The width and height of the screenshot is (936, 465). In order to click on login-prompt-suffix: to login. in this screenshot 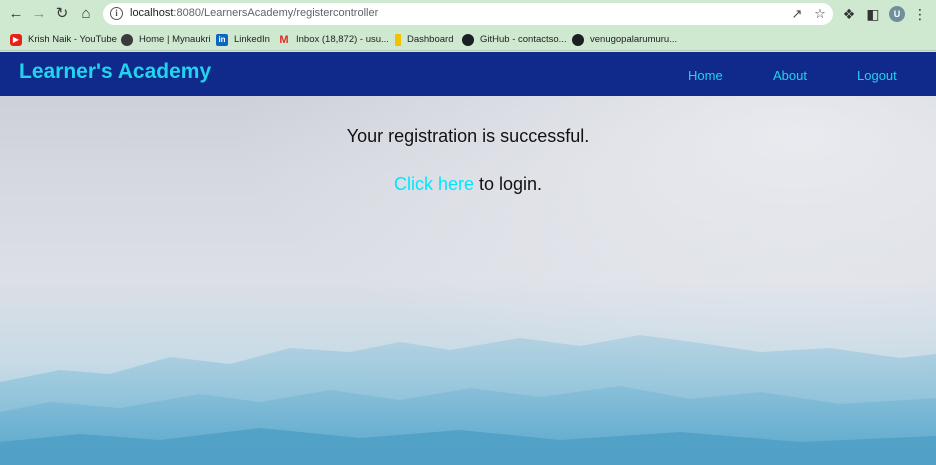, I will do `click(508, 184)`.